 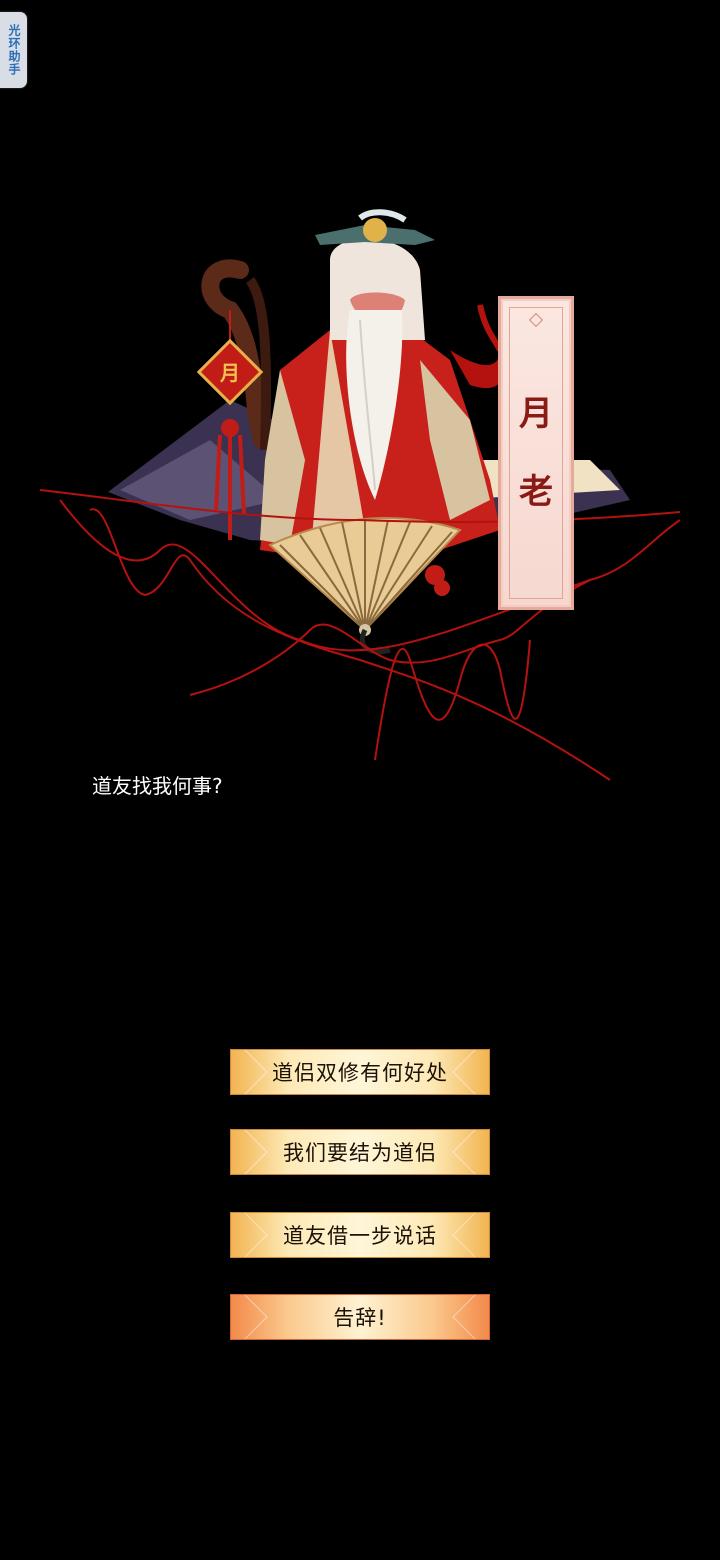 I want to click on folding-fan, so click(x=365, y=586).